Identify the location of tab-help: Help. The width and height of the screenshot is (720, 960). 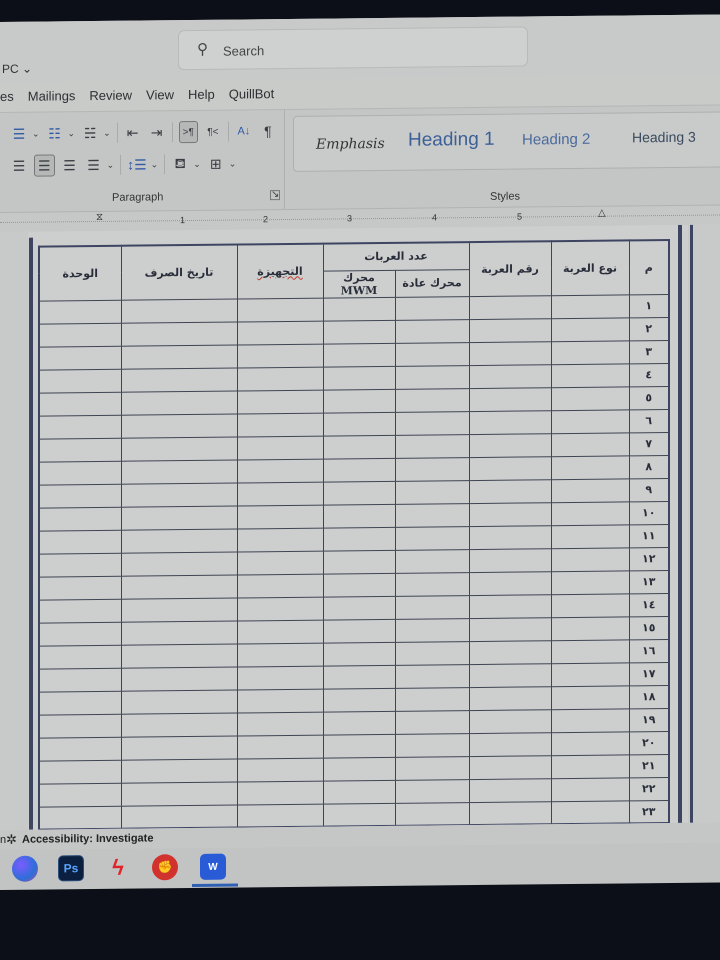
(201, 95).